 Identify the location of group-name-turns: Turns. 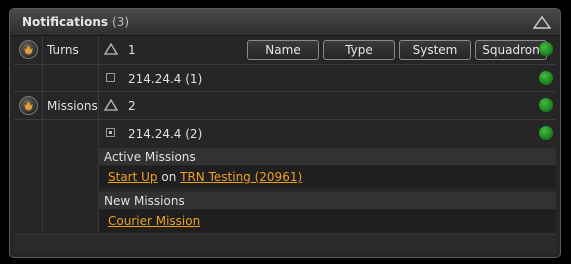
(63, 50).